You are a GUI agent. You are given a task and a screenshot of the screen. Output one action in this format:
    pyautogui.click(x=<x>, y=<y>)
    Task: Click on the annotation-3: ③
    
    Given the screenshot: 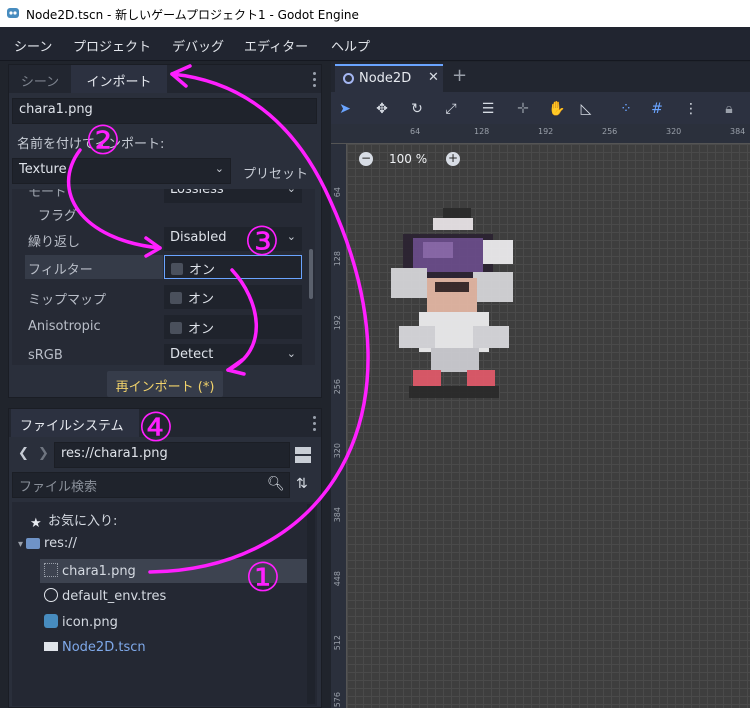 What is the action you would take?
    pyautogui.click(x=262, y=242)
    